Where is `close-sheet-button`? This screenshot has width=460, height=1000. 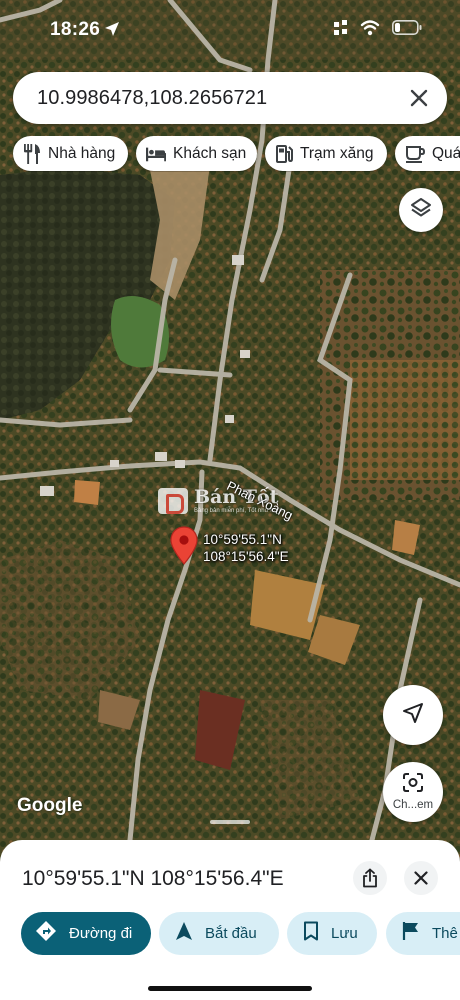 close-sheet-button is located at coordinates (421, 878).